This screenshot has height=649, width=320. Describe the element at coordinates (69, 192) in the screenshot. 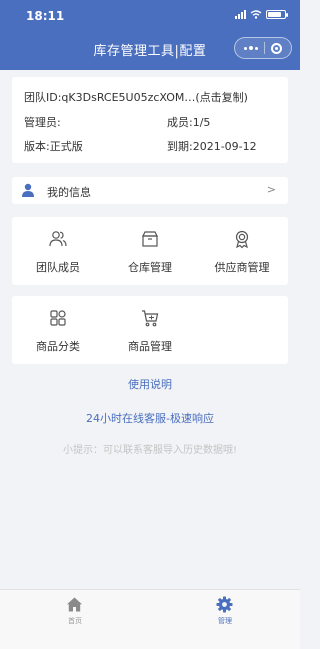

I see `my-info-label: 我的信息` at that location.